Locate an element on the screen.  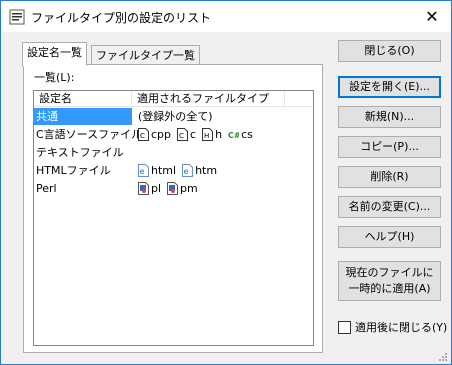
list-item-name: テキストファイル is located at coordinates (80, 152).